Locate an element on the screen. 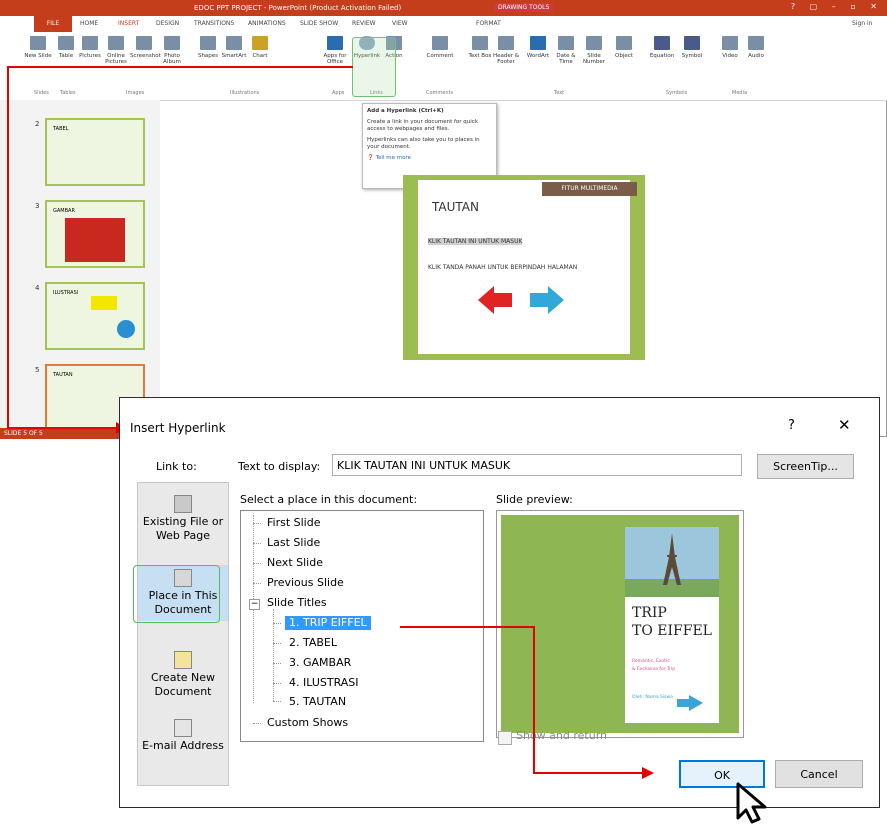  pictures-button: Pictures is located at coordinates (90, 47).